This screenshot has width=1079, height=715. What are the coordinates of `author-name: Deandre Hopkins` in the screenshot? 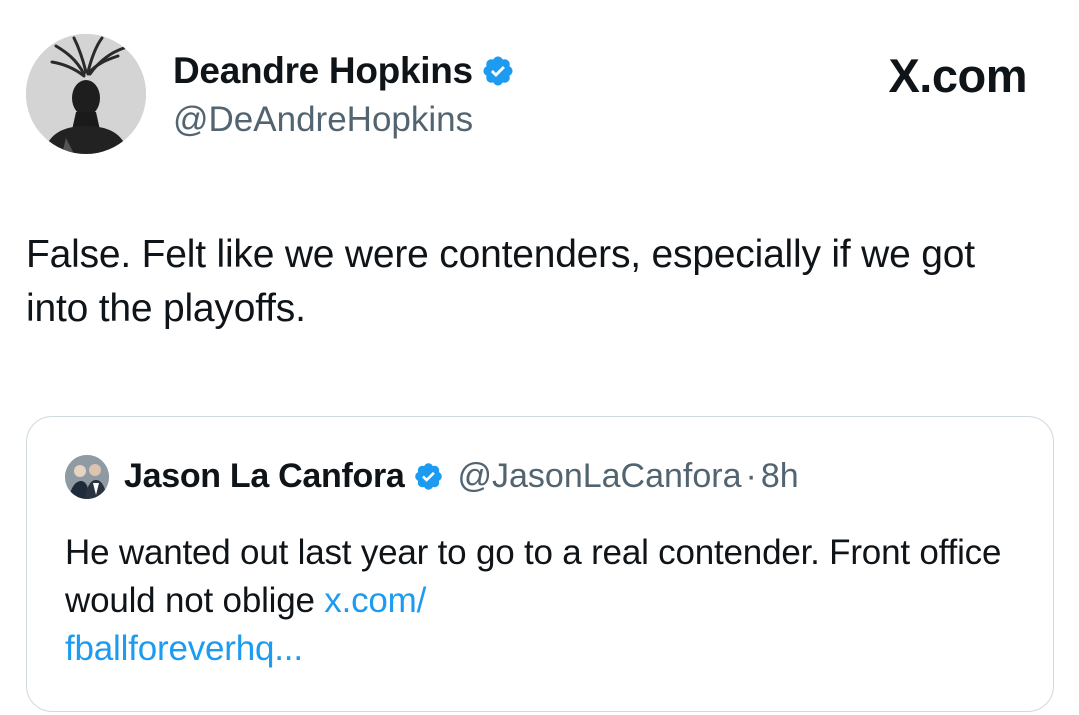 It's located at (344, 71).